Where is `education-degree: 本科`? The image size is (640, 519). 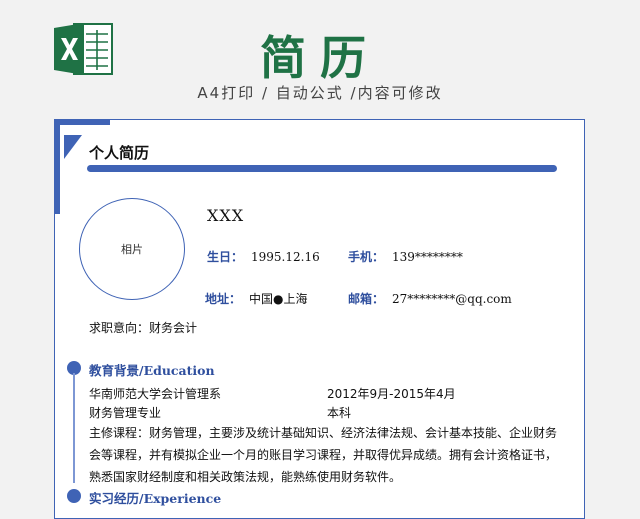
education-degree: 本科 is located at coordinates (339, 412).